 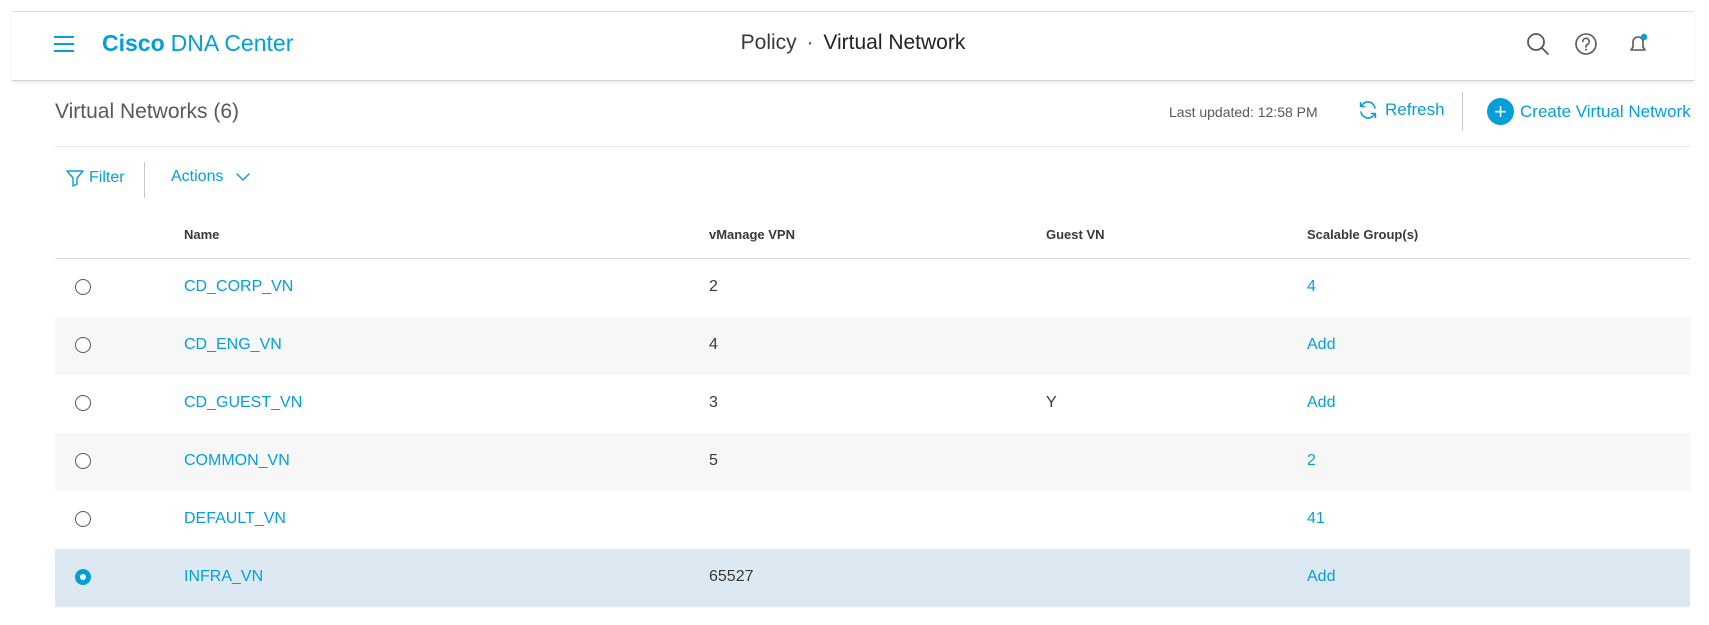 What do you see at coordinates (1638, 44) in the screenshot?
I see `notifications-icon` at bounding box center [1638, 44].